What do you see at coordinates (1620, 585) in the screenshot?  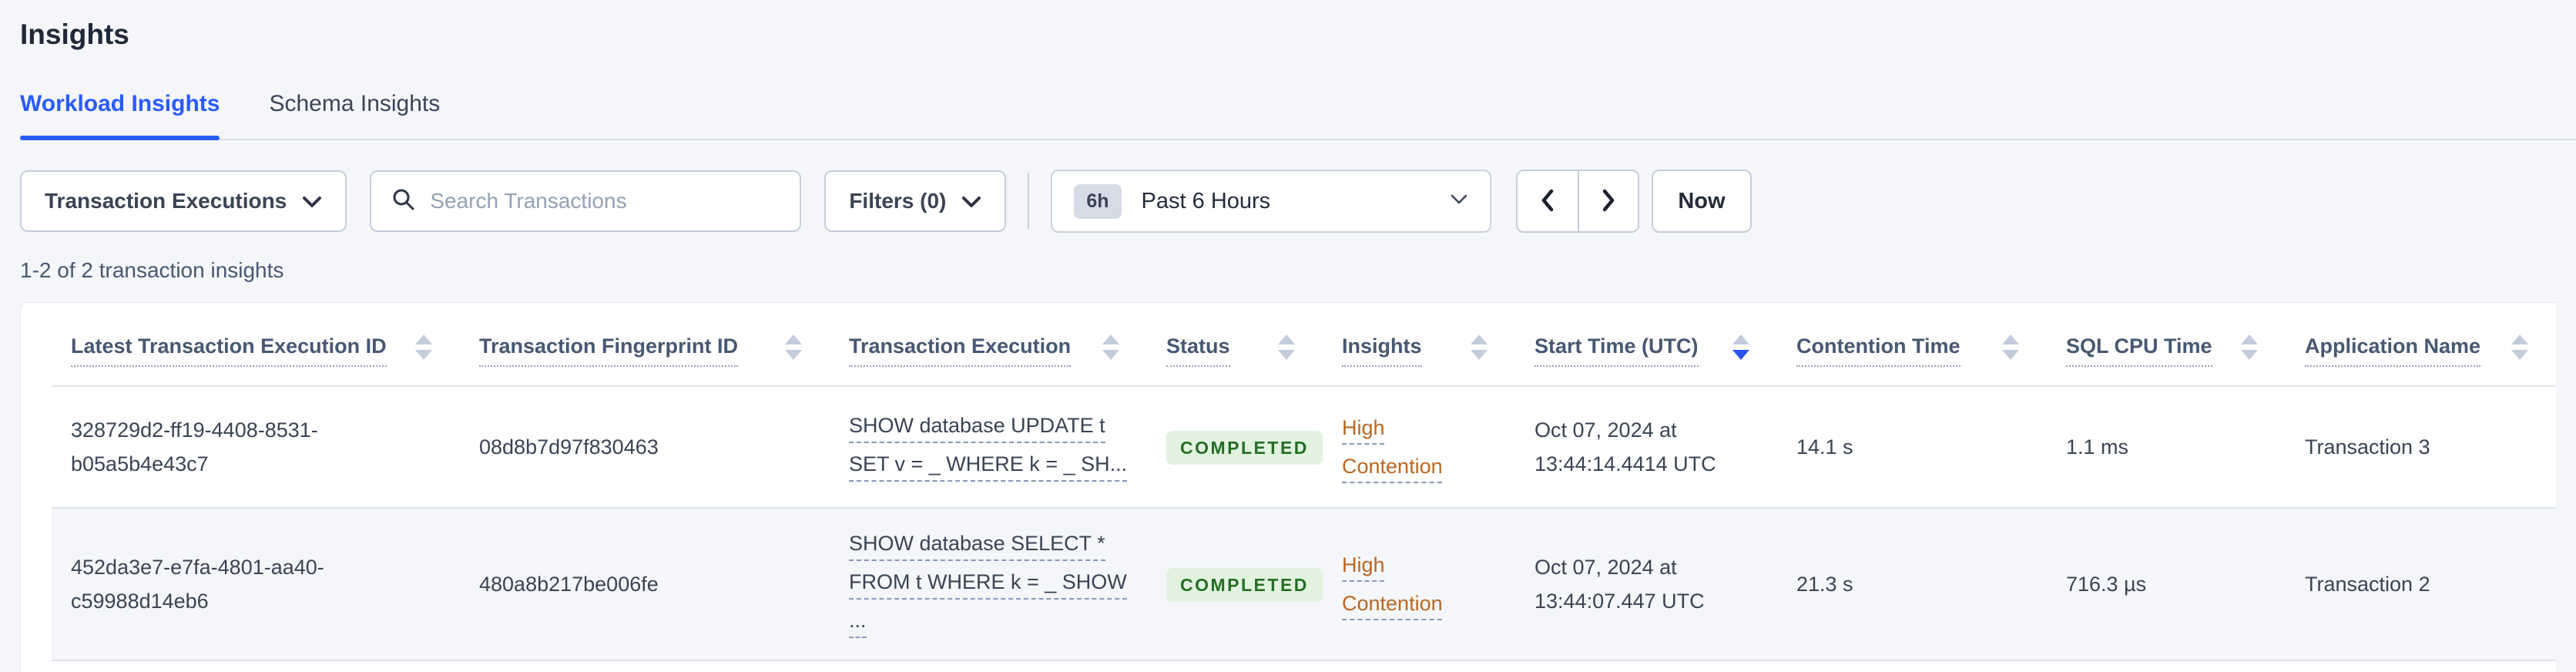 I see `cell-start-time: Oct 07, 2024 at 13:44:07.447 UTC` at bounding box center [1620, 585].